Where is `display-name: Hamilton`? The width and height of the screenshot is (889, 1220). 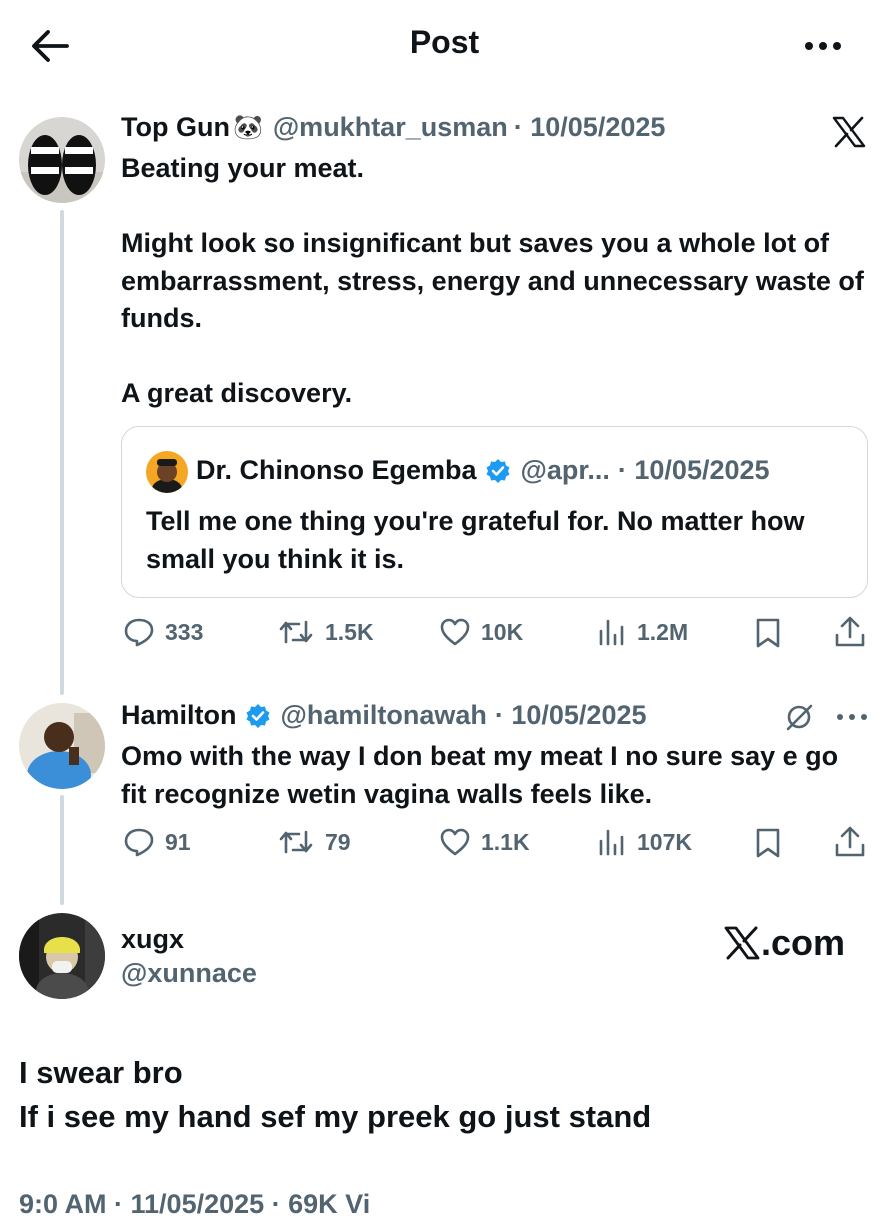
display-name: Hamilton is located at coordinates (179, 715).